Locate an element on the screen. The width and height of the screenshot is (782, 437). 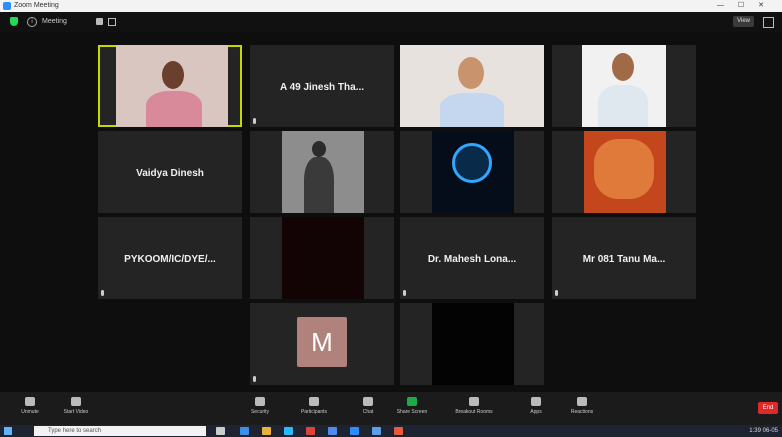
apps-button: Apps is located at coordinates (536, 405).